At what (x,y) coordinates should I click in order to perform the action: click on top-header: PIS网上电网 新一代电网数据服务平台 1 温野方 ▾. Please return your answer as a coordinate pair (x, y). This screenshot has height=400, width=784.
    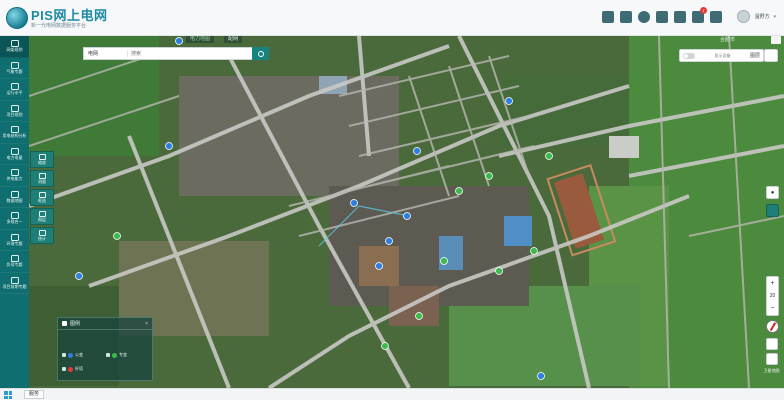
    Looking at the image, I should click on (392, 18).